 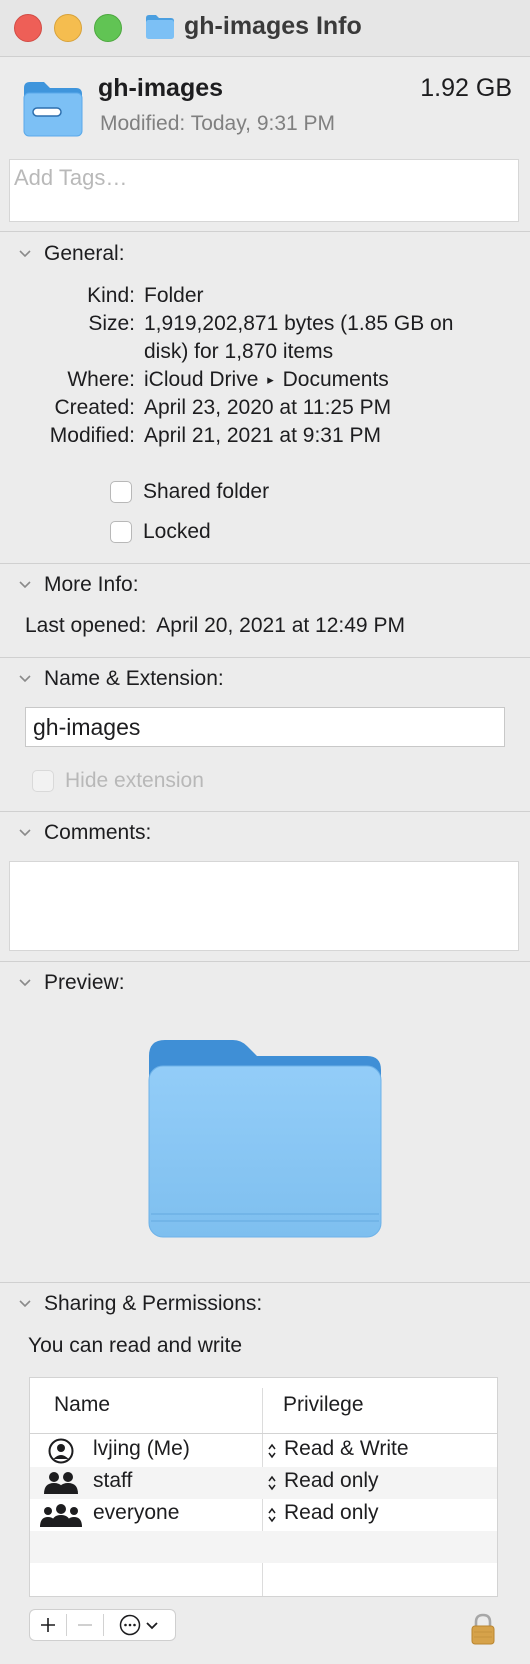 I want to click on user-name: everyone, so click(x=136, y=1512).